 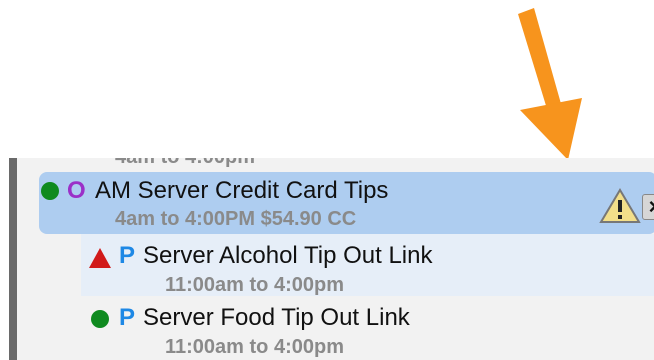 I want to click on warning-triangle-icon, so click(x=620, y=206).